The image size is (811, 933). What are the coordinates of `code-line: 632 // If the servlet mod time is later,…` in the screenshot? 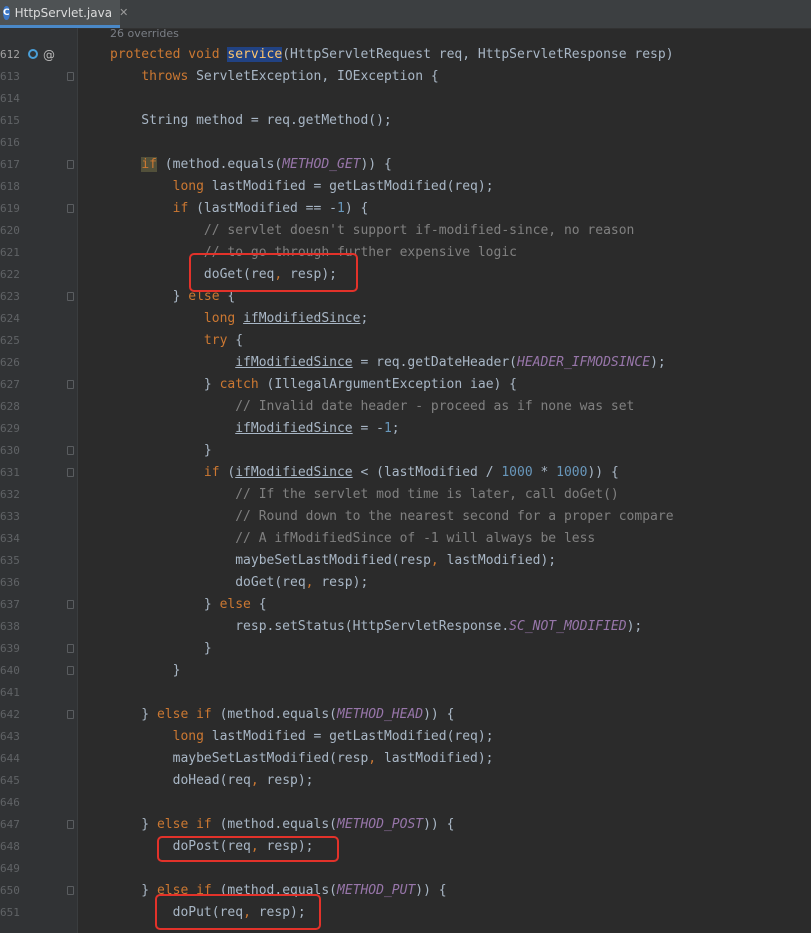 It's located at (405, 495).